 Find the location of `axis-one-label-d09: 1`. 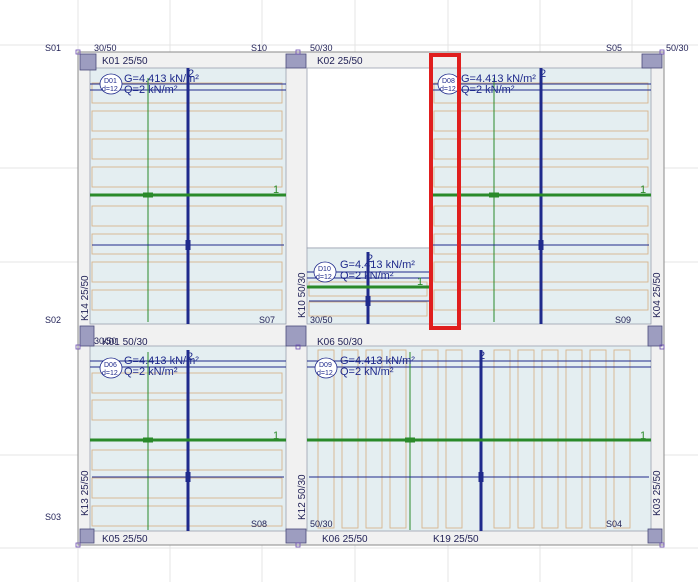

axis-one-label-d09: 1 is located at coordinates (643, 436).